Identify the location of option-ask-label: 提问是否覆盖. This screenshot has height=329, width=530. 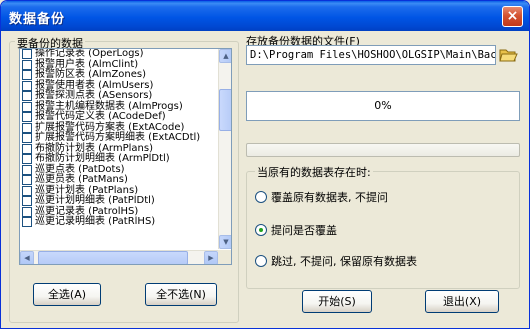
(304, 230).